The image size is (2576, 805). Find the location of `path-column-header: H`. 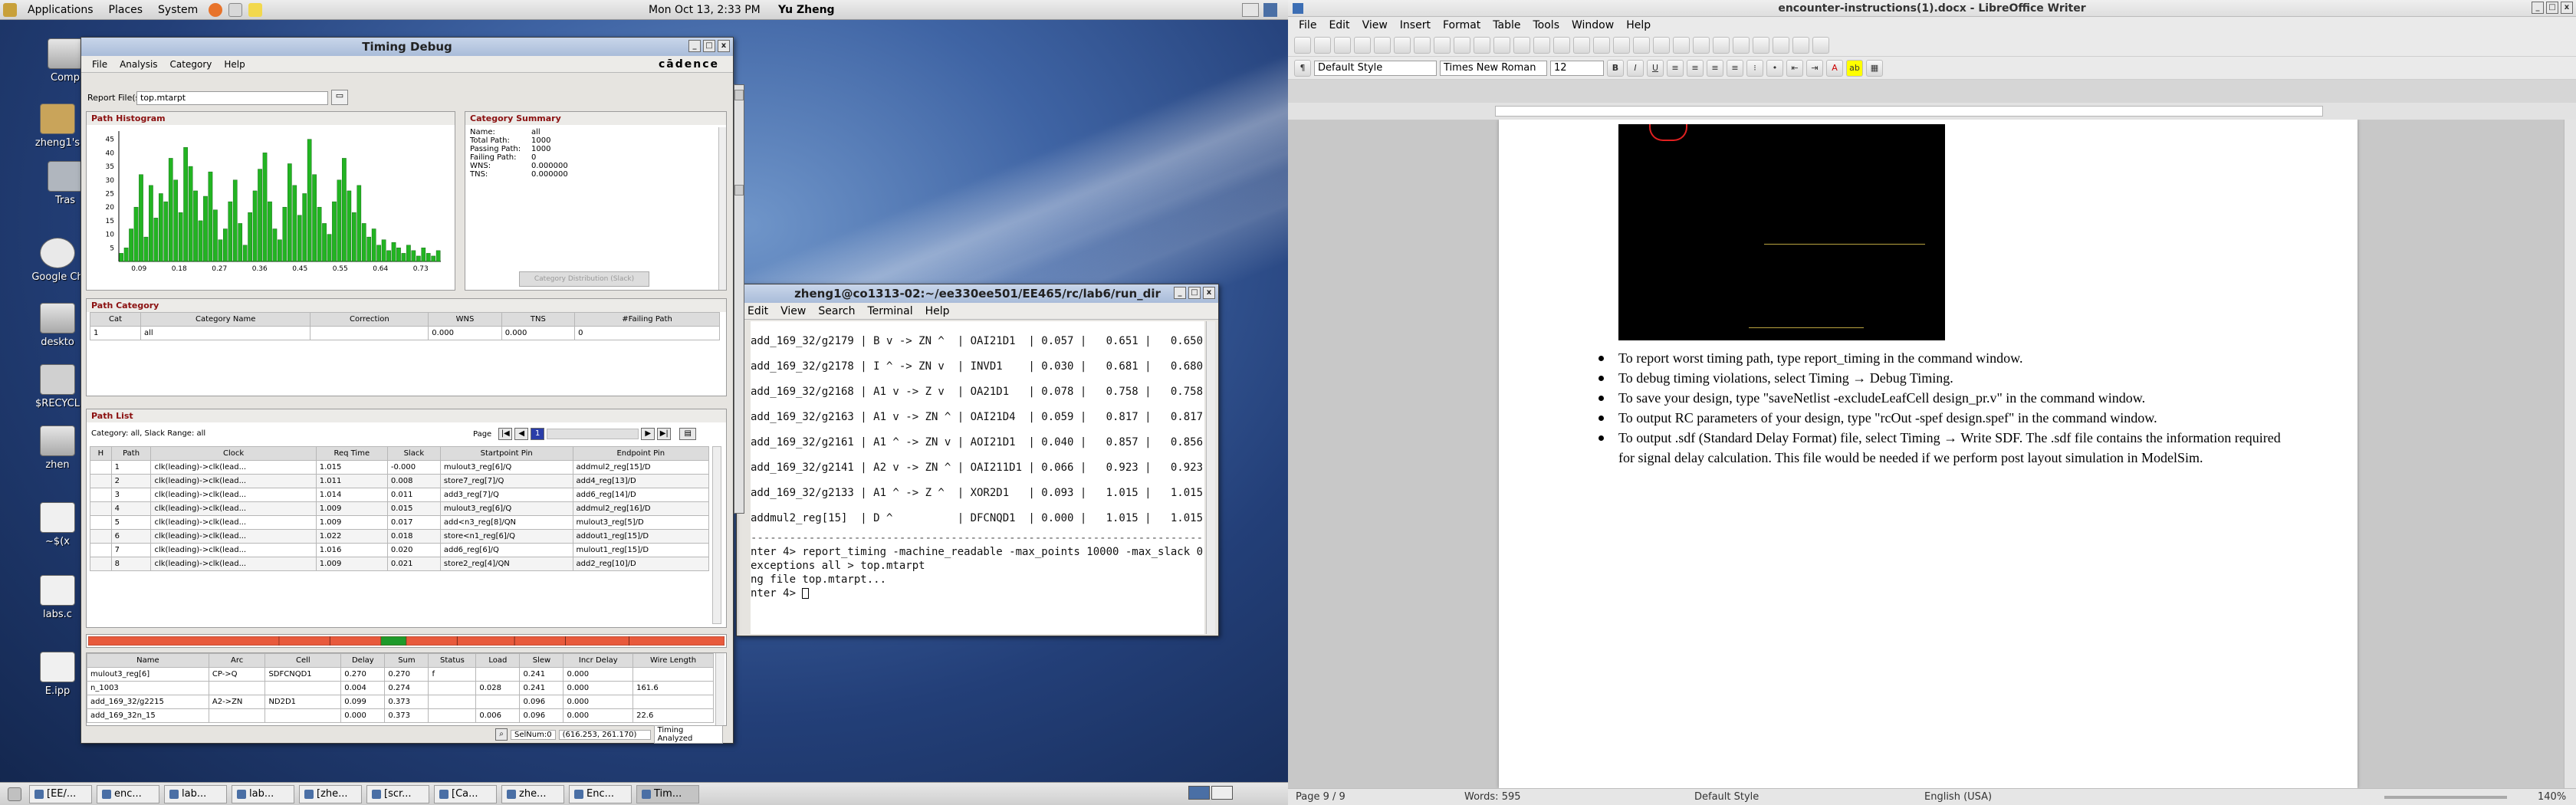

path-column-header: H is located at coordinates (101, 453).